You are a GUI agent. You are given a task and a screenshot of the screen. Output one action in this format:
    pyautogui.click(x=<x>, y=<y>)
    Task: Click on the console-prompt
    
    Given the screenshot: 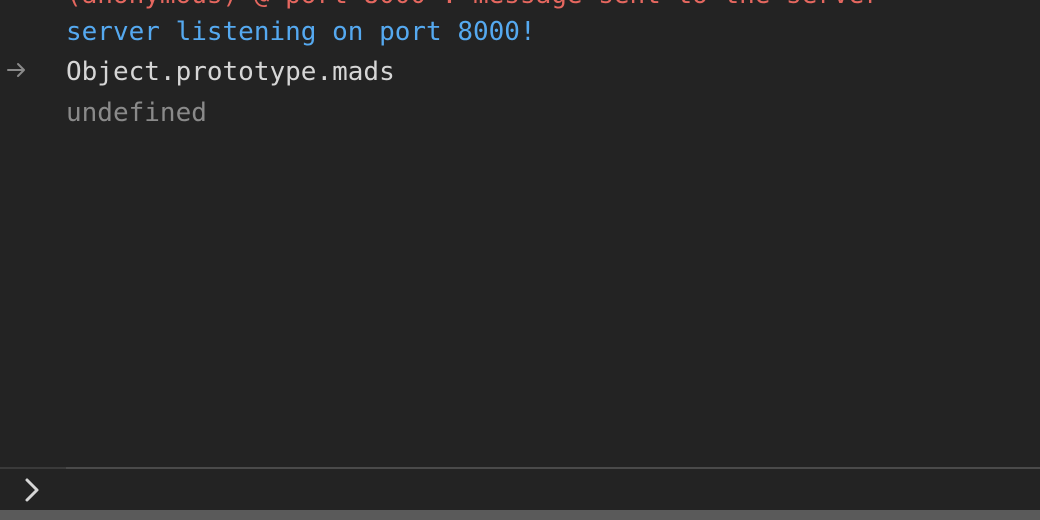 What is the action you would take?
    pyautogui.click(x=520, y=490)
    